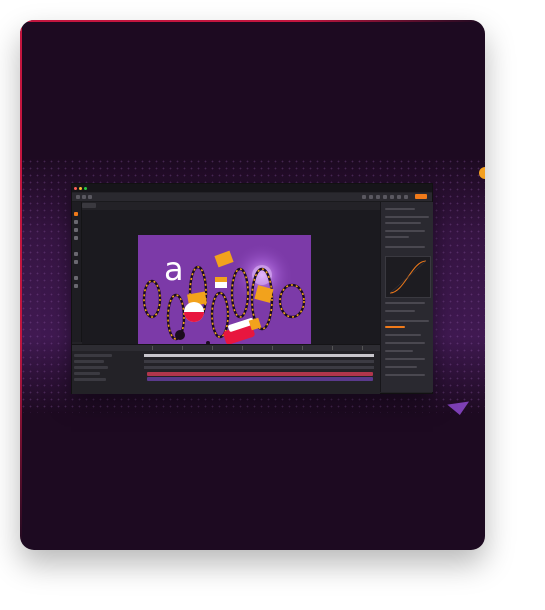  What do you see at coordinates (224, 294) in the screenshot?
I see `artboard-artwork: a` at bounding box center [224, 294].